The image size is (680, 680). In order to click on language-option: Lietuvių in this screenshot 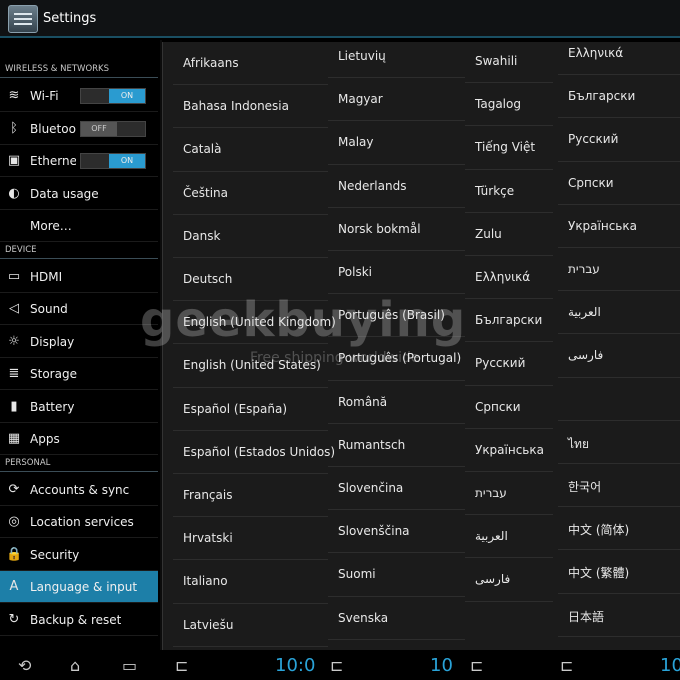, I will do `click(396, 60)`.